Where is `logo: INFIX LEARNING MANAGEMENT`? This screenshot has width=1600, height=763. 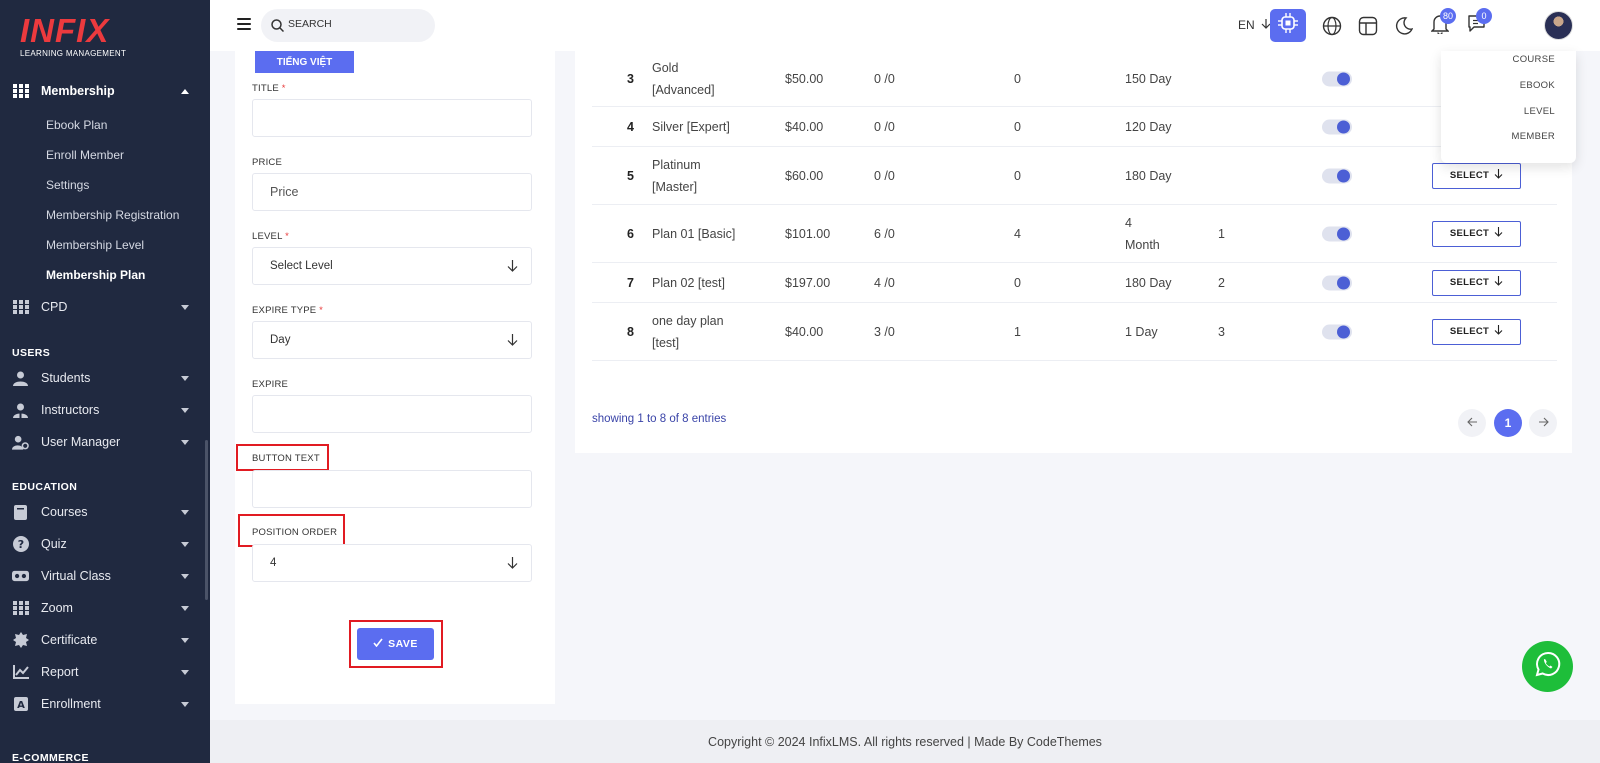 logo: INFIX LEARNING MANAGEMENT is located at coordinates (73, 36).